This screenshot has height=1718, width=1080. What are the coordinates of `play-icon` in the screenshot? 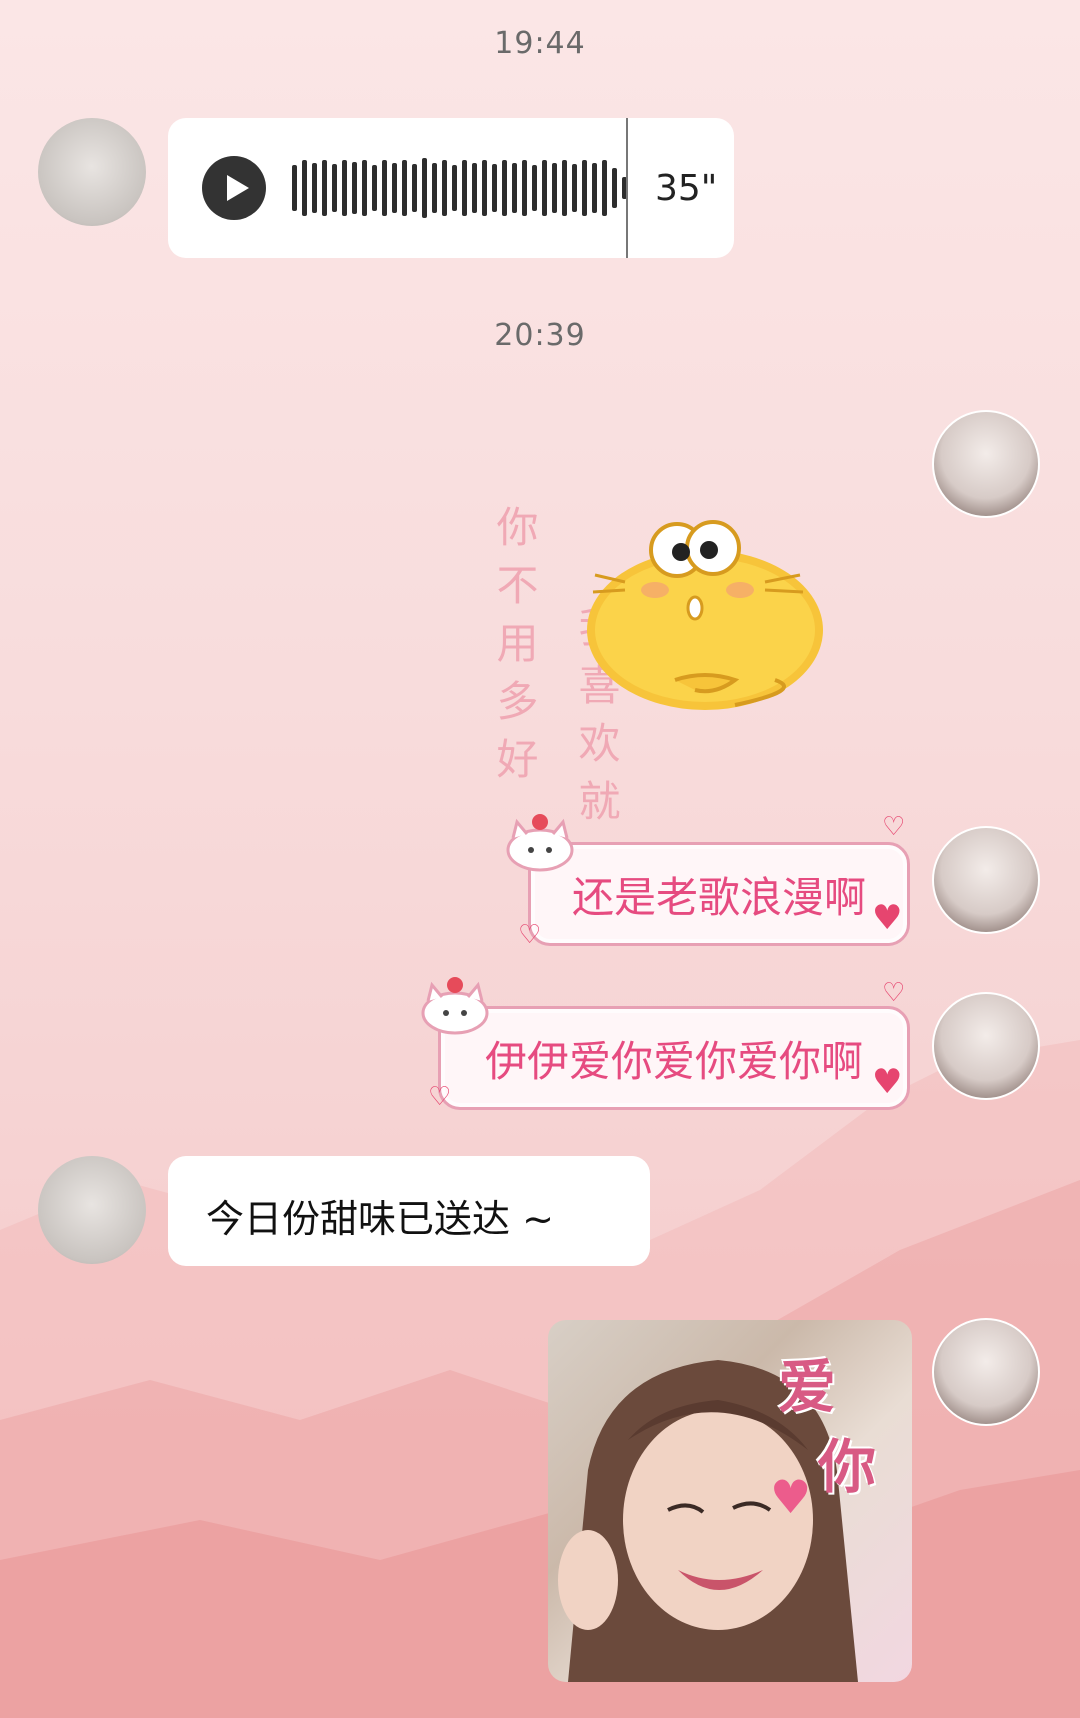 It's located at (234, 188).